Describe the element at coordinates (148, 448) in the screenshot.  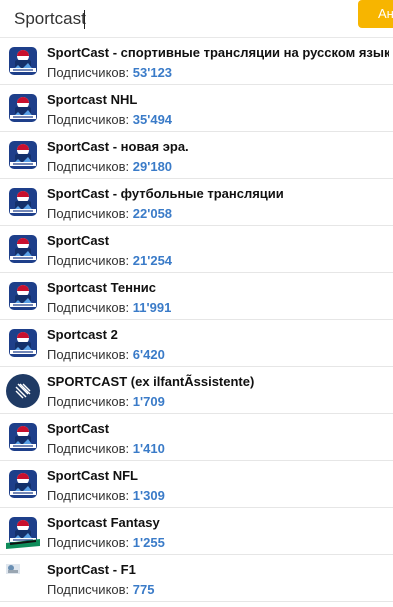
I see `subscriber-count-value: 1'410` at that location.